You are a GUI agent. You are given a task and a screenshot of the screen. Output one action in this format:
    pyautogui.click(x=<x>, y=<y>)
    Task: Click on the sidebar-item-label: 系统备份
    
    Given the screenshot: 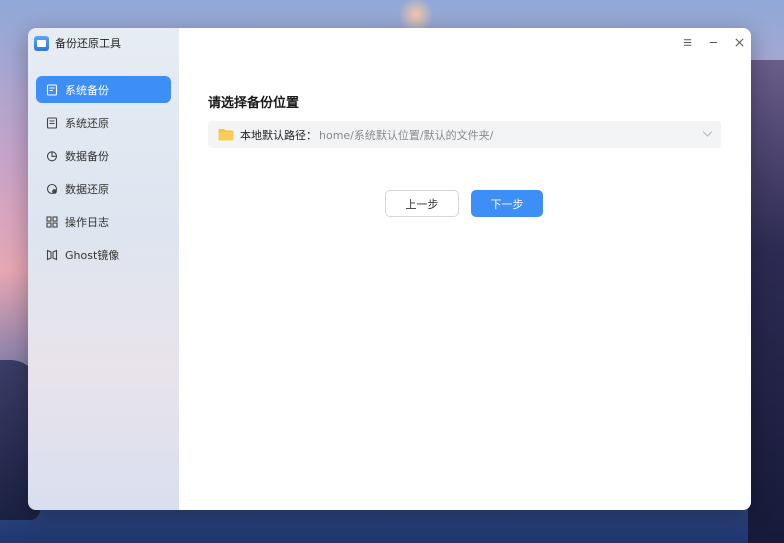 What is the action you would take?
    pyautogui.click(x=87, y=90)
    